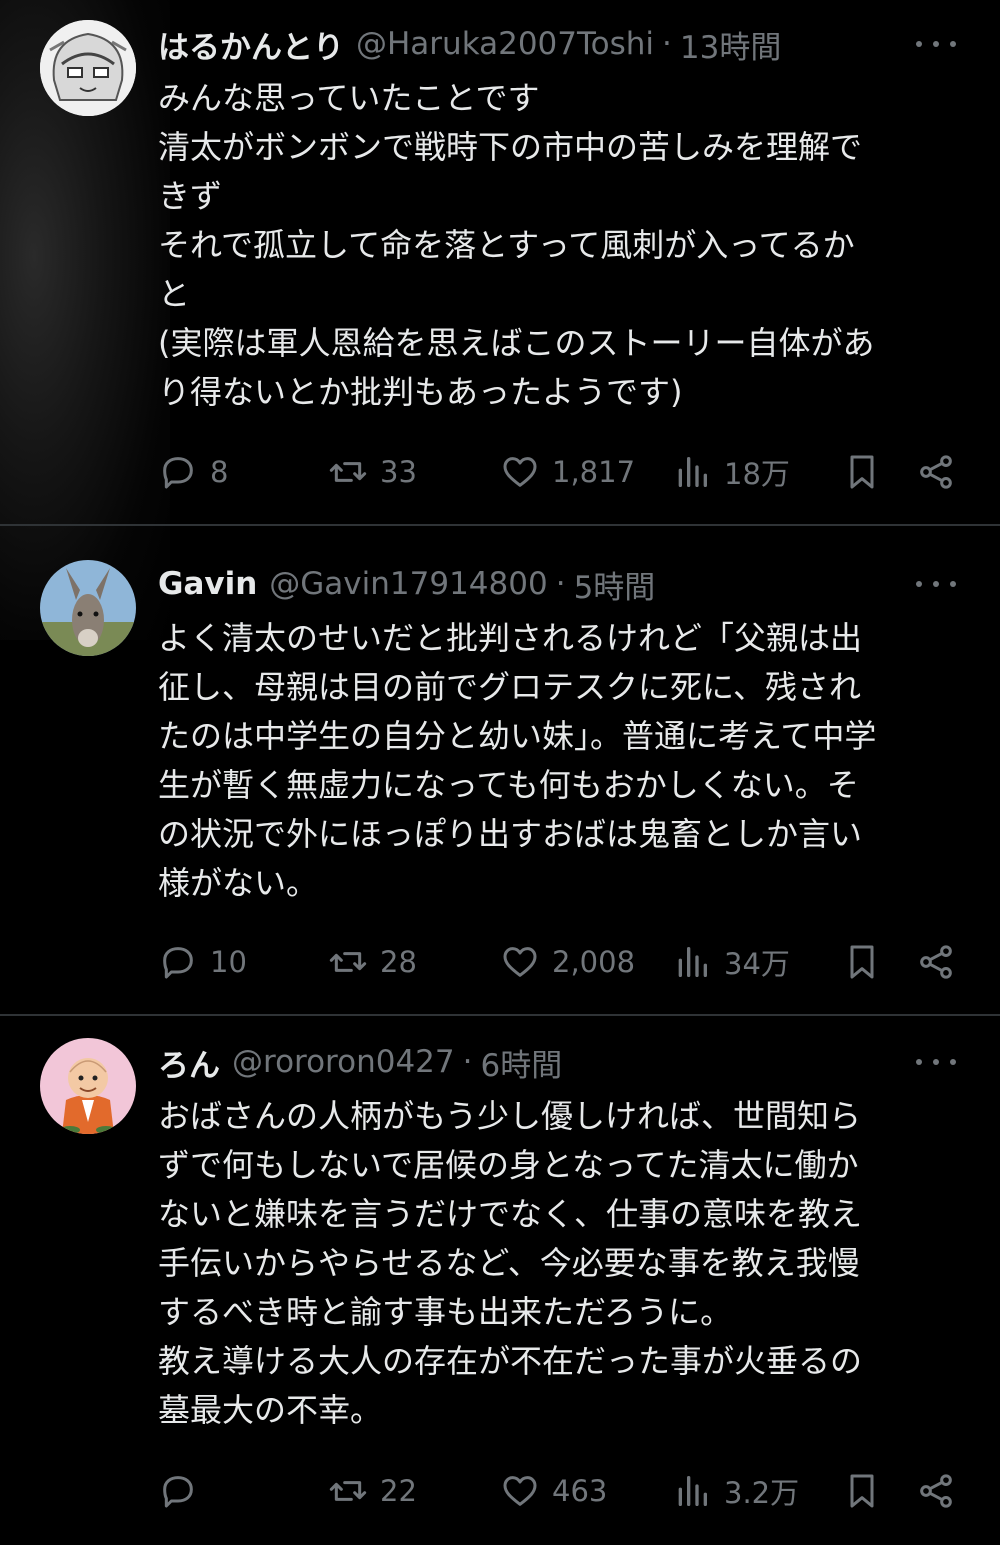 Image resolution: width=1000 pixels, height=1545 pixels. Describe the element at coordinates (343, 1062) in the screenshot. I see `user-handle: @rororon0427` at that location.